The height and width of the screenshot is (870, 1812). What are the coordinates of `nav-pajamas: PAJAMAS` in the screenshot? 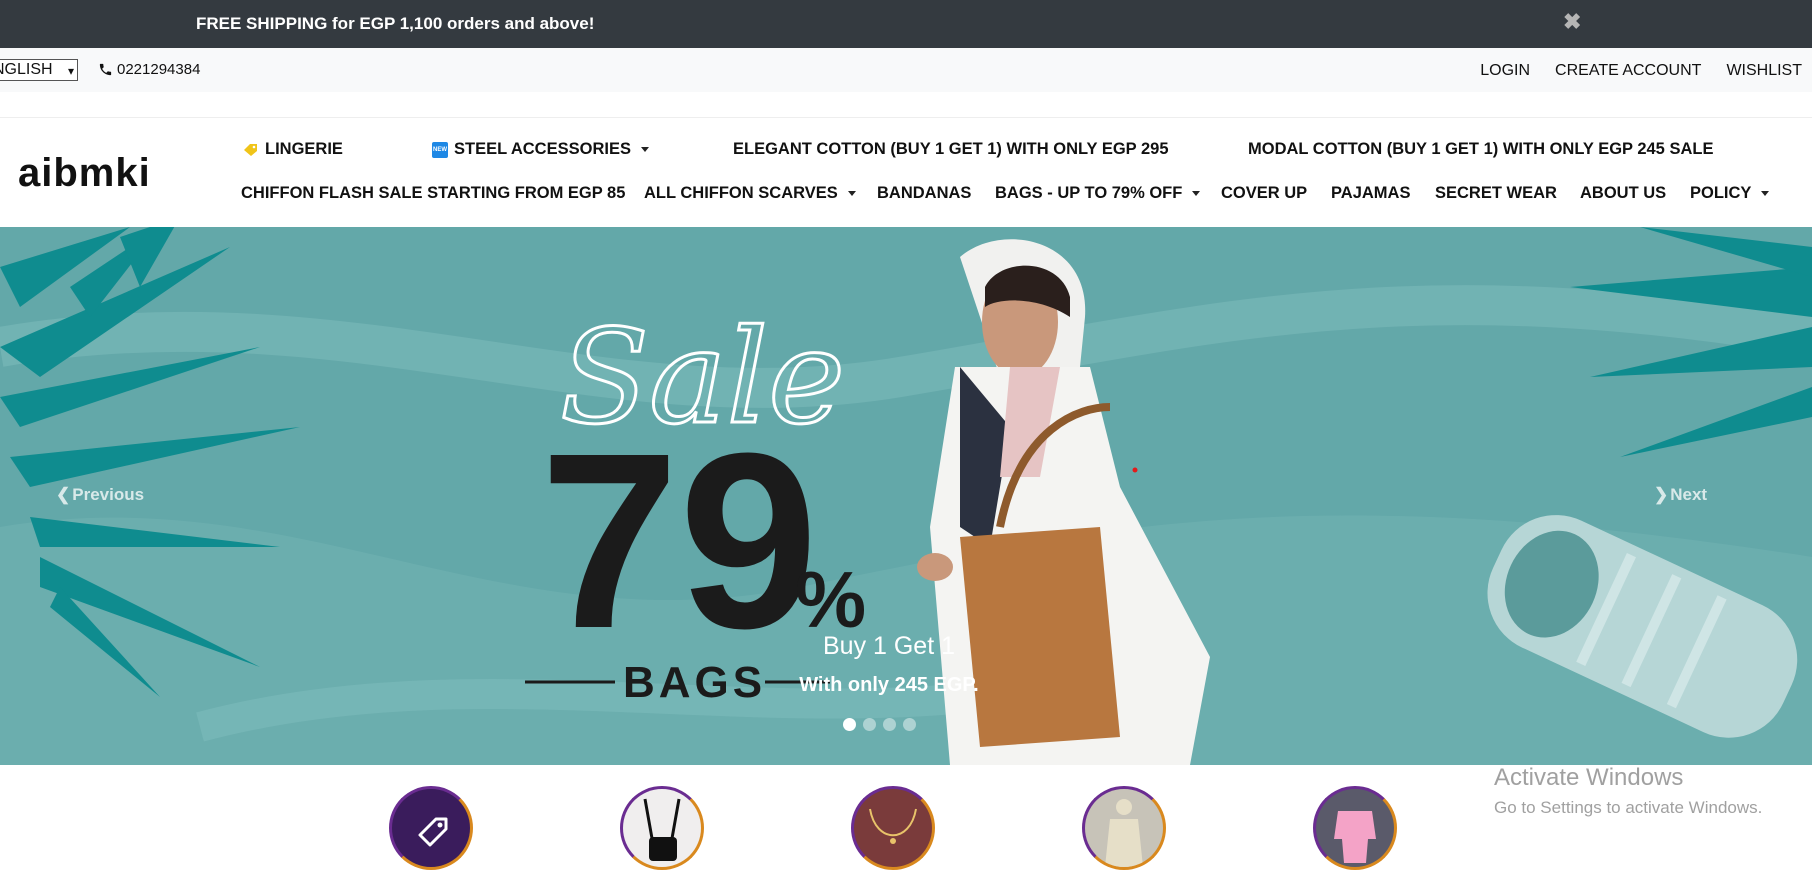 It's located at (1370, 193).